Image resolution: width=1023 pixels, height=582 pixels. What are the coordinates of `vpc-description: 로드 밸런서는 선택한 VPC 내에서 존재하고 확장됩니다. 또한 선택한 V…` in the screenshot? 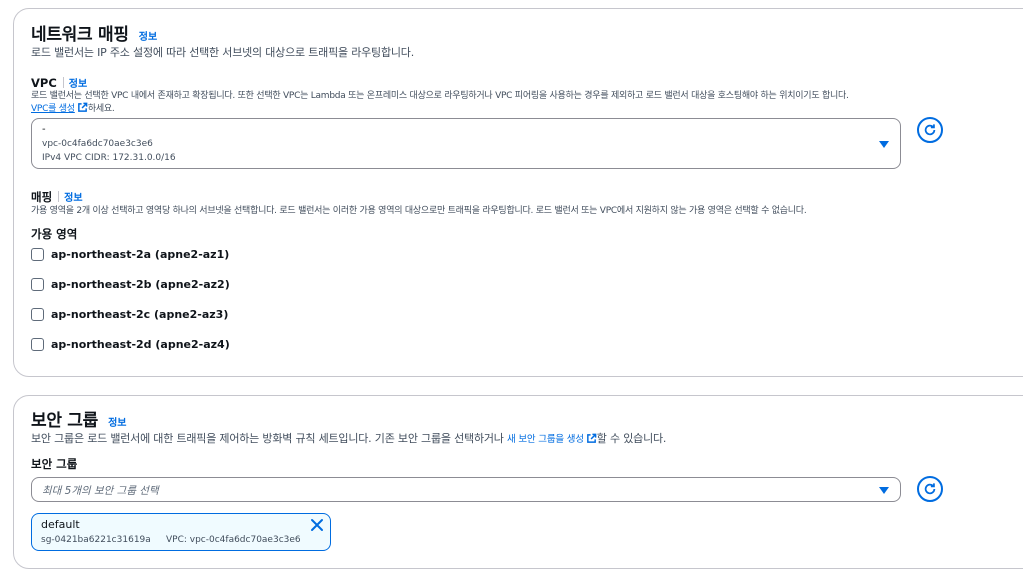 It's located at (440, 96).